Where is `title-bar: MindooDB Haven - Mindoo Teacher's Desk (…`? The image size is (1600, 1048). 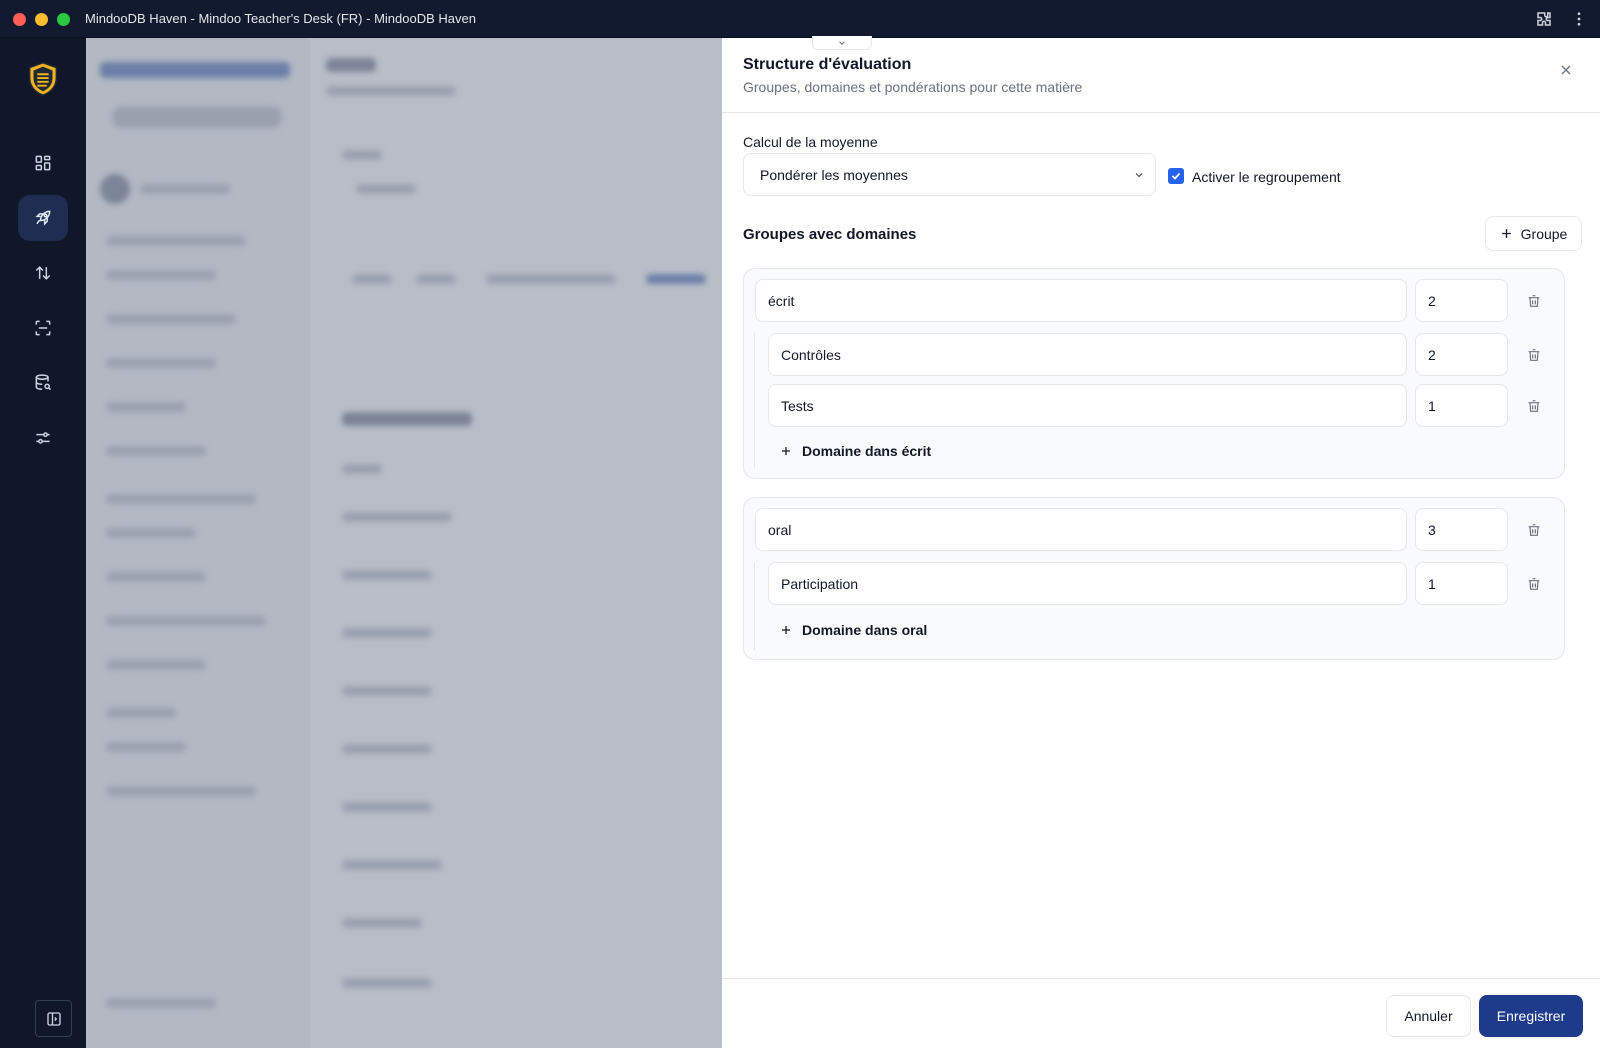
title-bar: MindooDB Haven - Mindoo Teacher's Desk (… is located at coordinates (800, 19).